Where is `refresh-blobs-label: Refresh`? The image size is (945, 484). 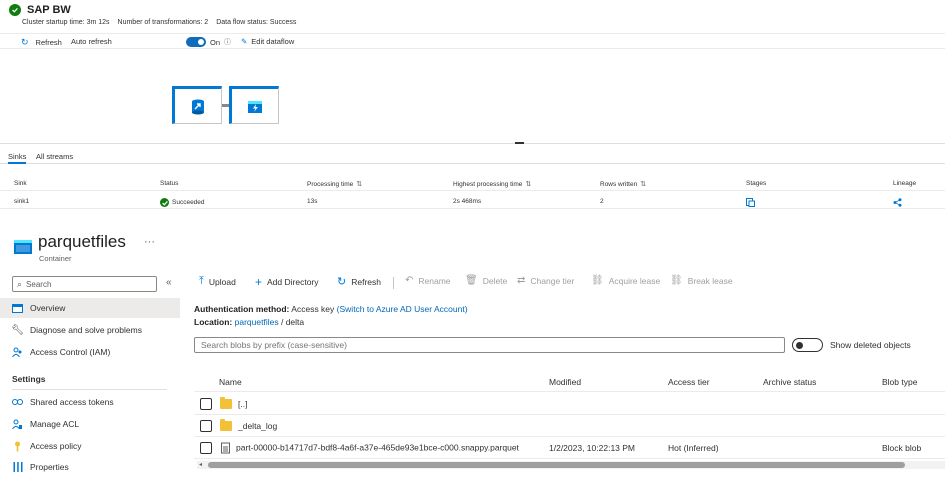
refresh-blobs-label: Refresh is located at coordinates (366, 281).